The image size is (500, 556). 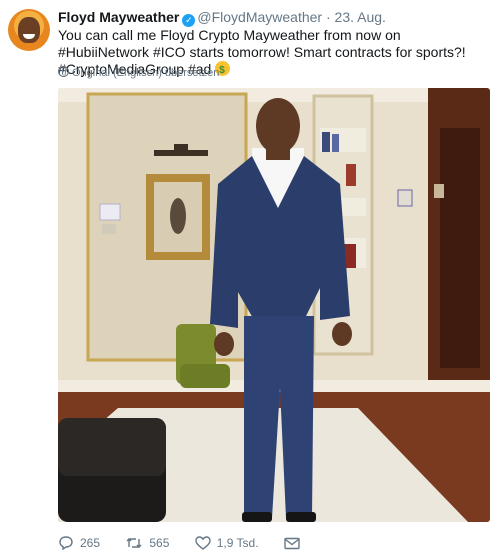 What do you see at coordinates (134, 543) in the screenshot?
I see `retweet-icon` at bounding box center [134, 543].